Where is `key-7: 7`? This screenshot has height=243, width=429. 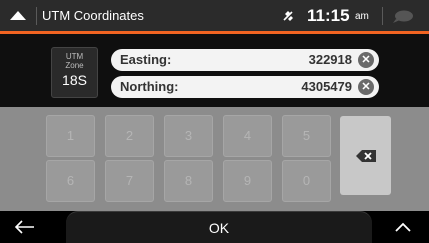 key-7: 7 is located at coordinates (129, 181).